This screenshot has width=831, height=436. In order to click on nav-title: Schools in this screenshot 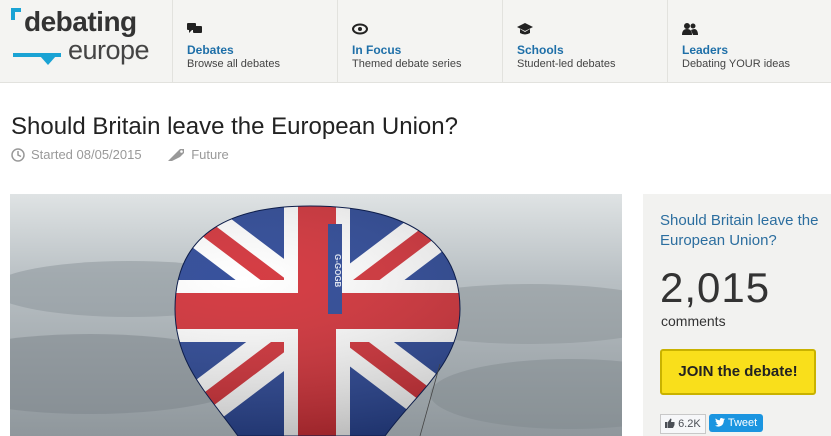, I will do `click(540, 50)`.